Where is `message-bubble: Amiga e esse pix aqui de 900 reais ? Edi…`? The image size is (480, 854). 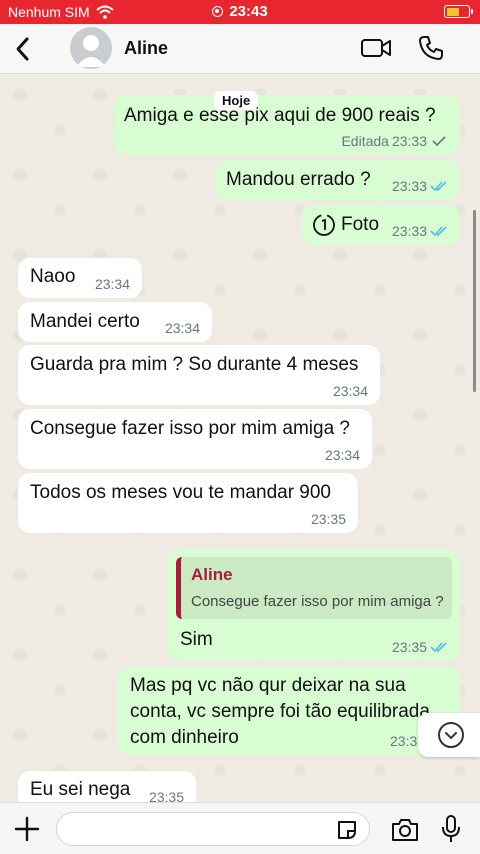
message-bubble: Amiga e esse pix aqui de 900 reais ? Edi… is located at coordinates (287, 125).